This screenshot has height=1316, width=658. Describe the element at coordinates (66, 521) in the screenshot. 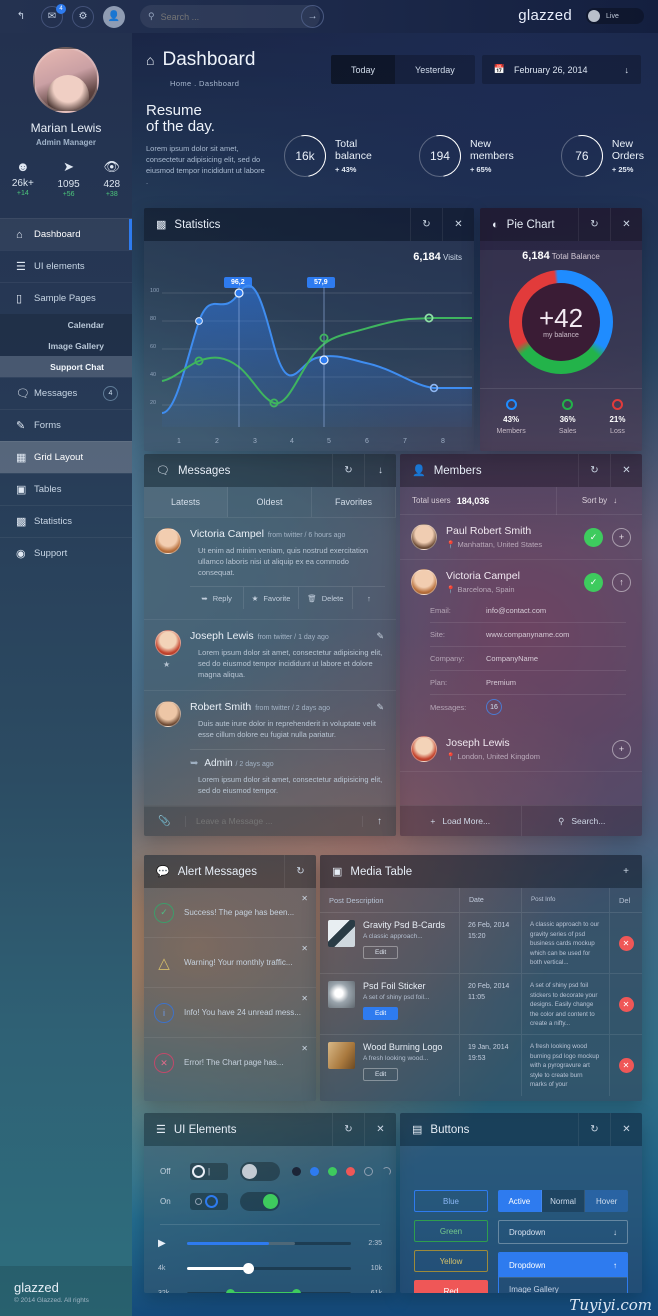

I see `sidebar-item-statistics: ▩ Statistics` at that location.